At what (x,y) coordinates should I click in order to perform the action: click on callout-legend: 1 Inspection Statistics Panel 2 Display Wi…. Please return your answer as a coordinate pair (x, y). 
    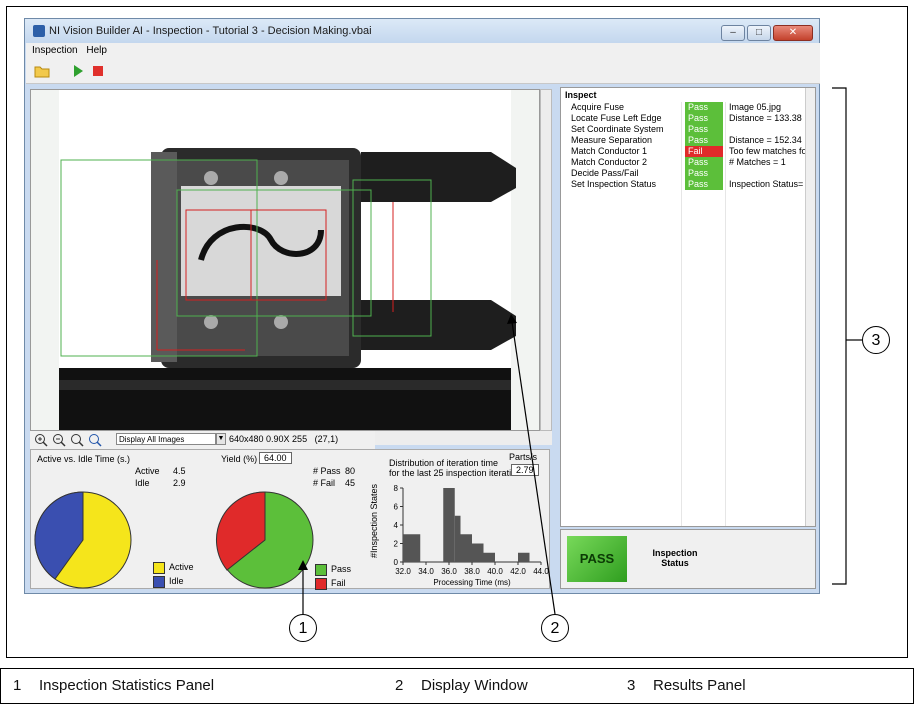
    Looking at the image, I should click on (457, 686).